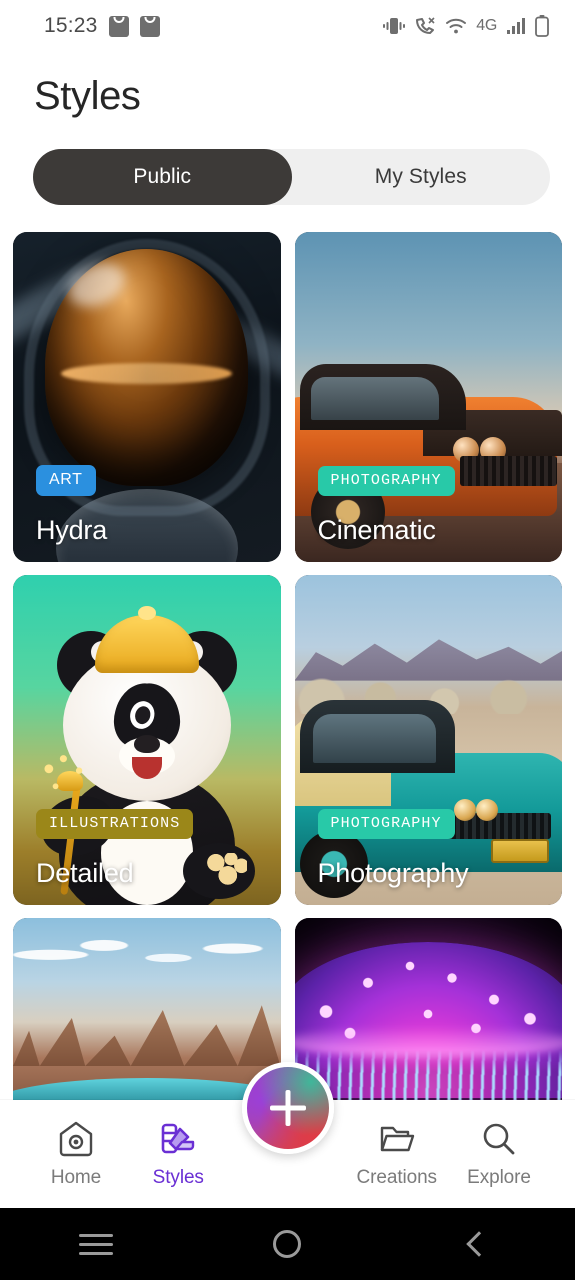 The height and width of the screenshot is (1280, 575). I want to click on cartoon-panda-artwork, so click(147, 740).